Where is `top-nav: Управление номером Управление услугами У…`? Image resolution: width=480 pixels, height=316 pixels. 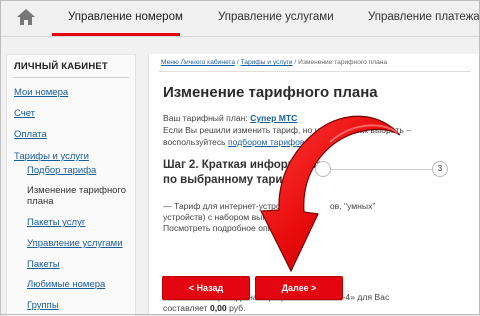
top-nav: Управление номером Управление услугами У… is located at coordinates (240, 18).